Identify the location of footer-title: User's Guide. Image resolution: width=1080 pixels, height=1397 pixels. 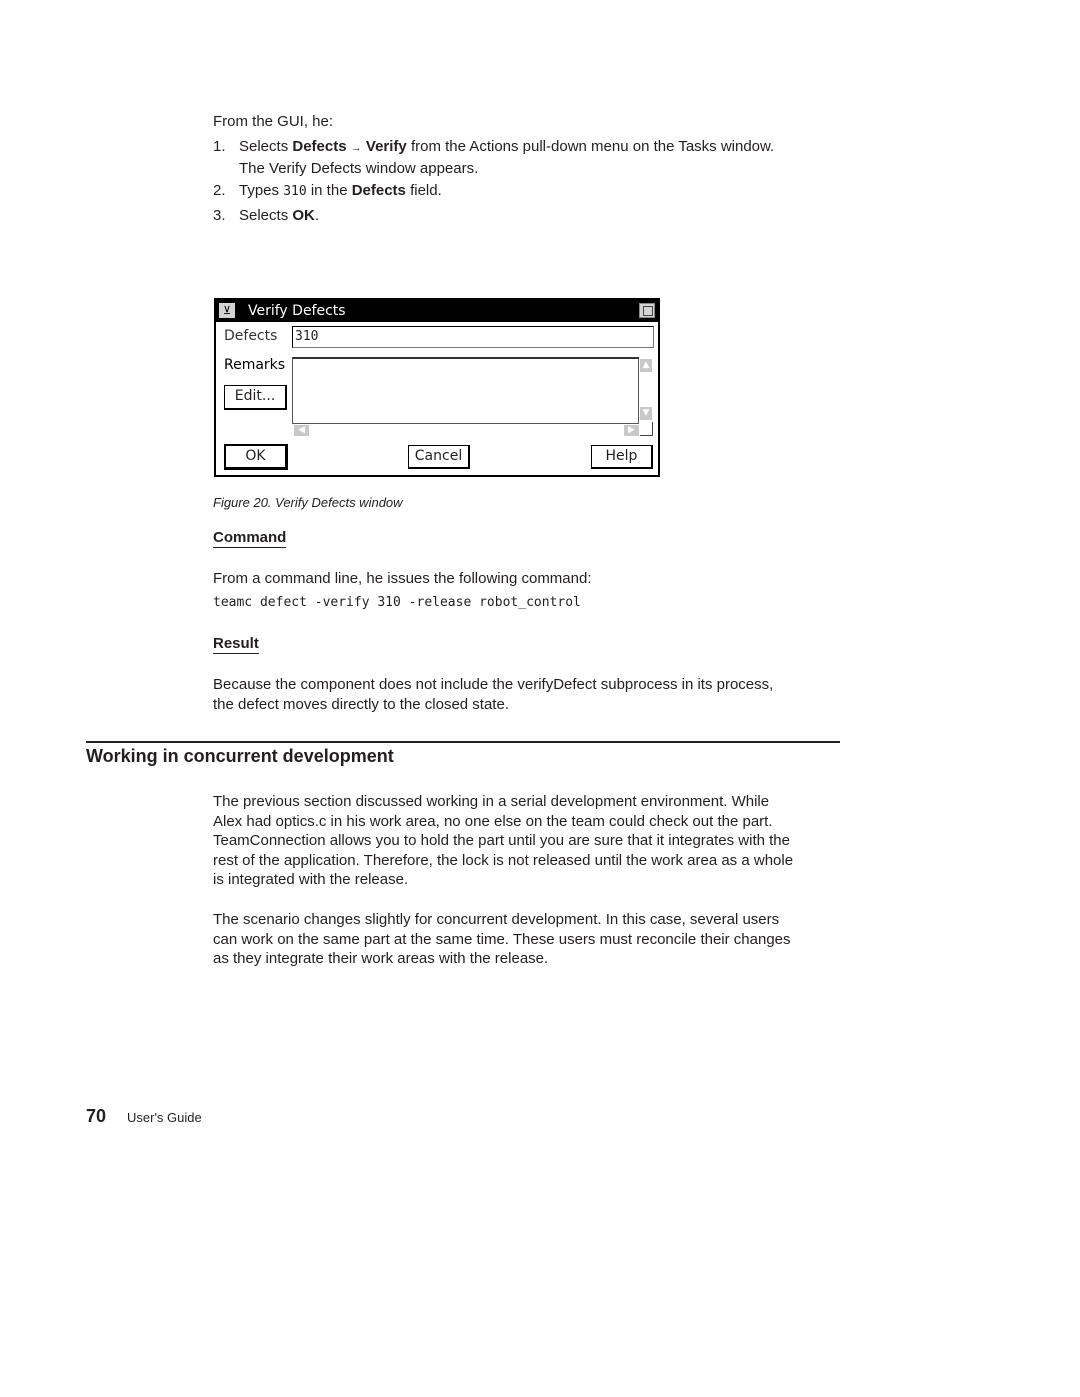
(164, 1117).